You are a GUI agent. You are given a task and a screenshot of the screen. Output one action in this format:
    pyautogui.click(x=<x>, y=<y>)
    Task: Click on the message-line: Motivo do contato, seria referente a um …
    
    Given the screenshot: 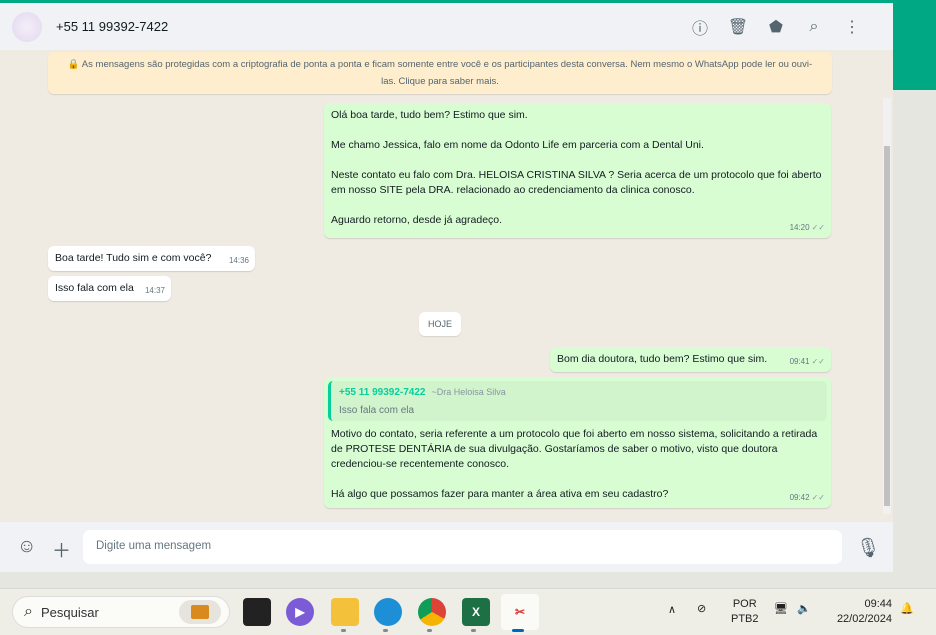 What is the action you would take?
    pyautogui.click(x=574, y=449)
    